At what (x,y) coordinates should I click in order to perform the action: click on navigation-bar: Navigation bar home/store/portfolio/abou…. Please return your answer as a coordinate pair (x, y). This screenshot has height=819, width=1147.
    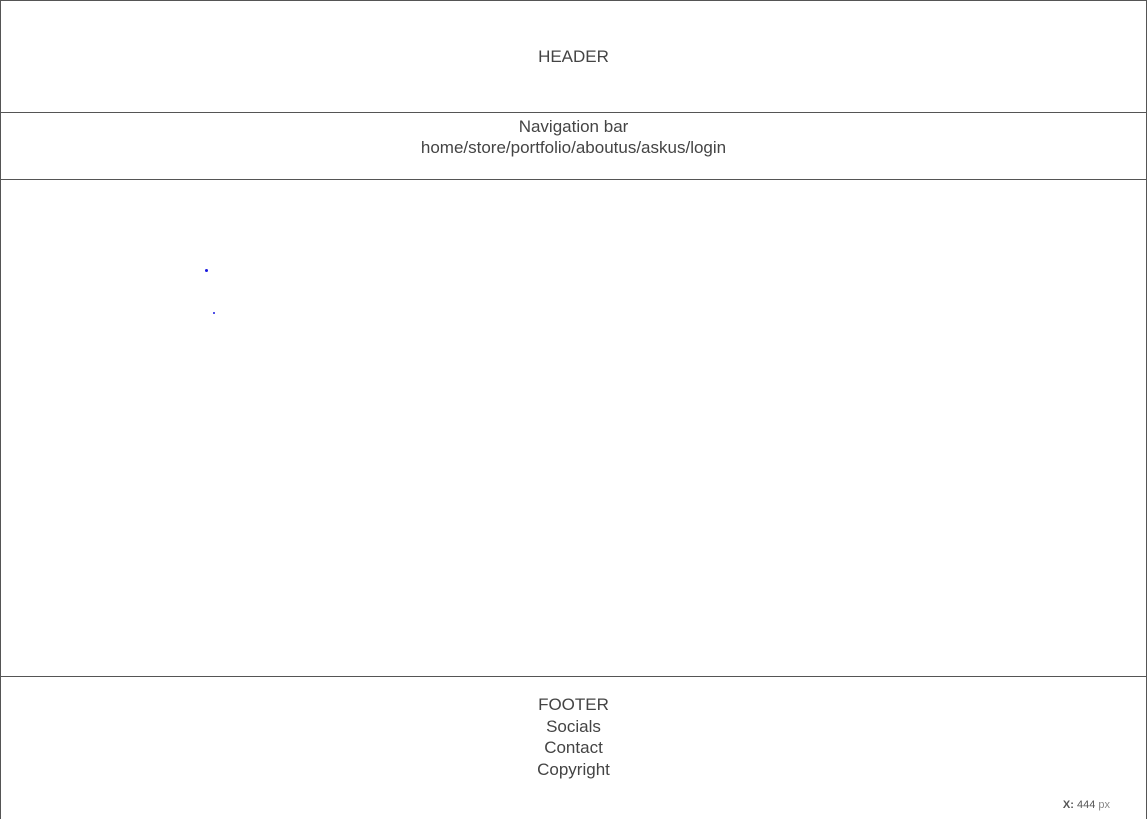
    Looking at the image, I should click on (573, 146).